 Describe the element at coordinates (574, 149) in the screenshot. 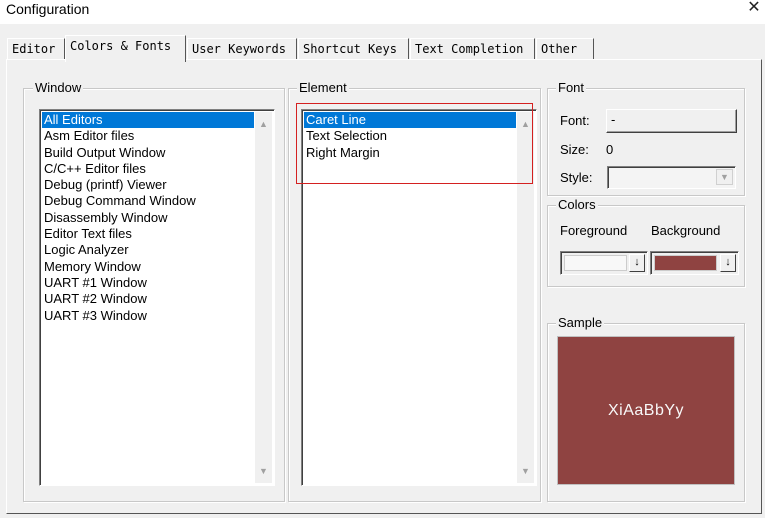

I see `size-label: Size:` at that location.